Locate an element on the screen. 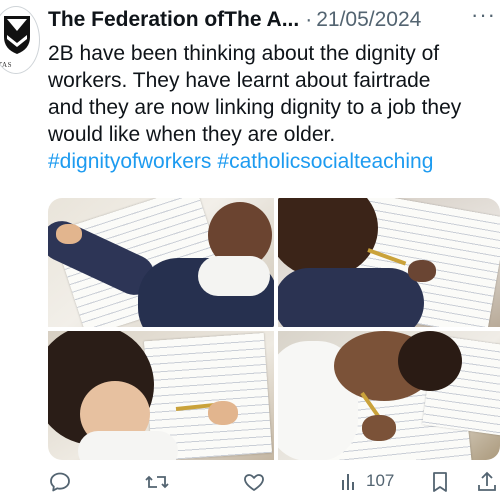 The image size is (500, 501). avatar: ITAS is located at coordinates (20, 40).